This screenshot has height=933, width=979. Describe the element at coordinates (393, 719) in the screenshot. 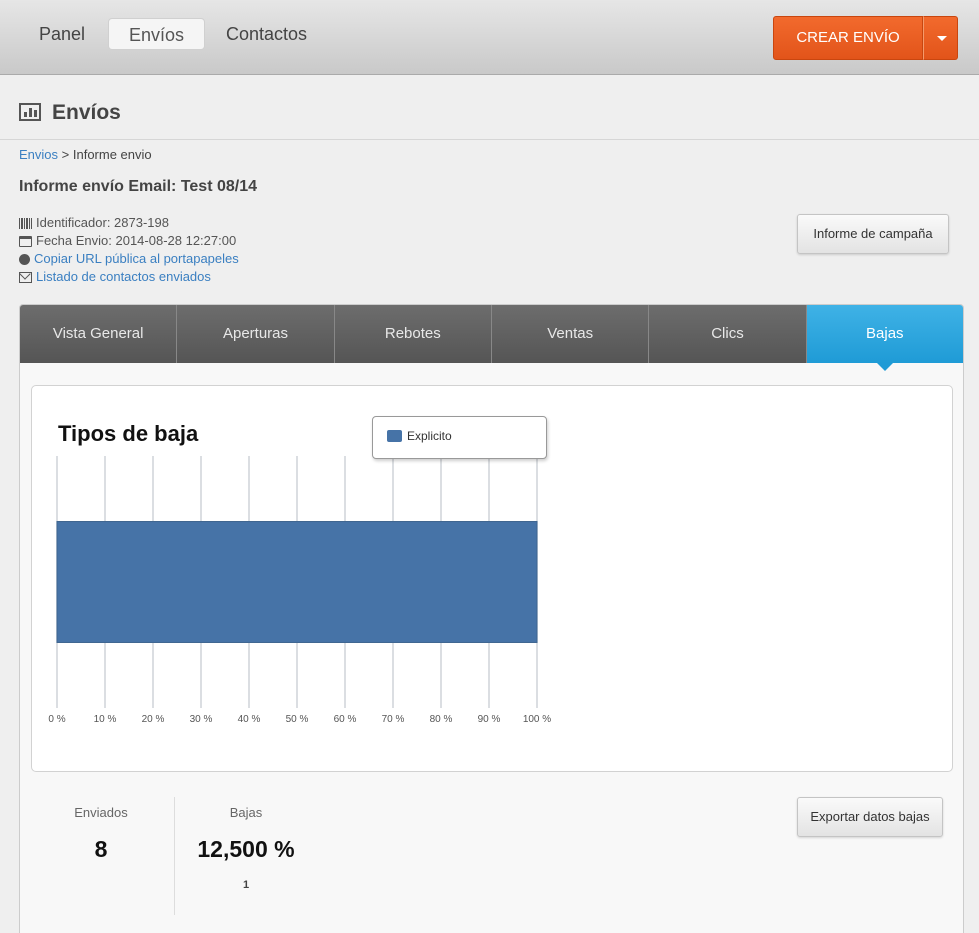

I see `x-tick-label-7: 70 %` at that location.